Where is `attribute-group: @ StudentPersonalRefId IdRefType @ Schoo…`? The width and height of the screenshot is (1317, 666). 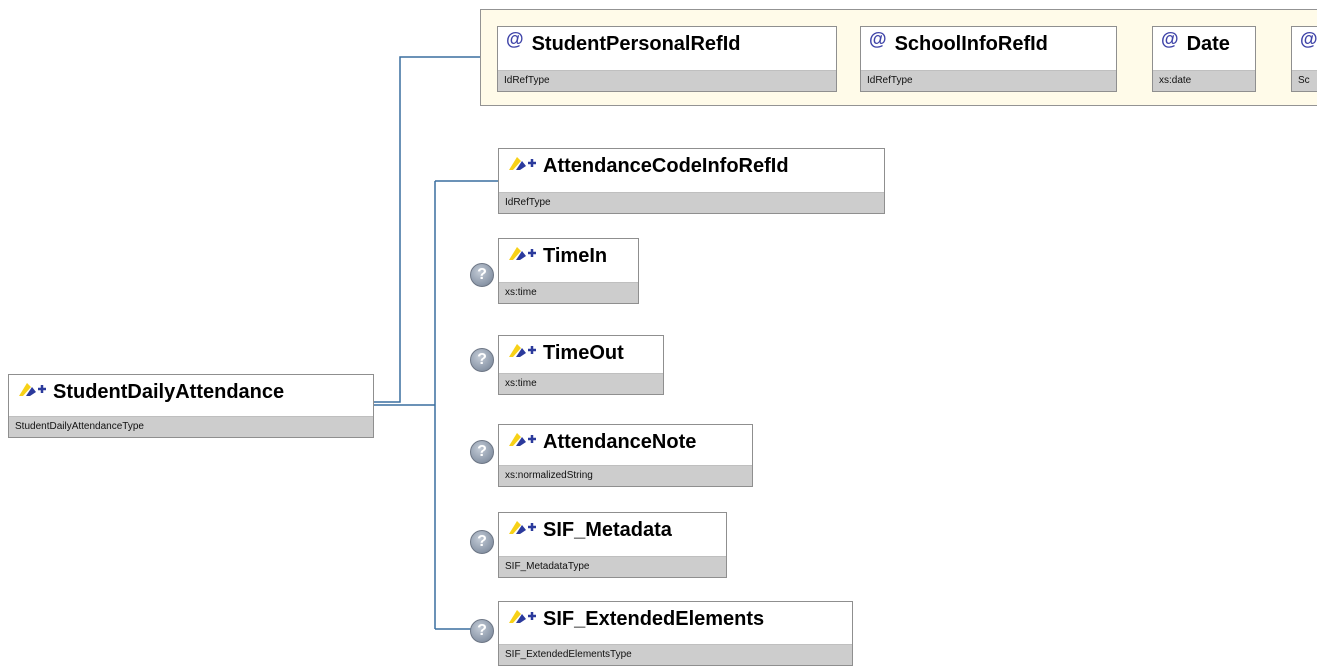 attribute-group: @ StudentPersonalRefId IdRefType @ Schoo… is located at coordinates (898, 57).